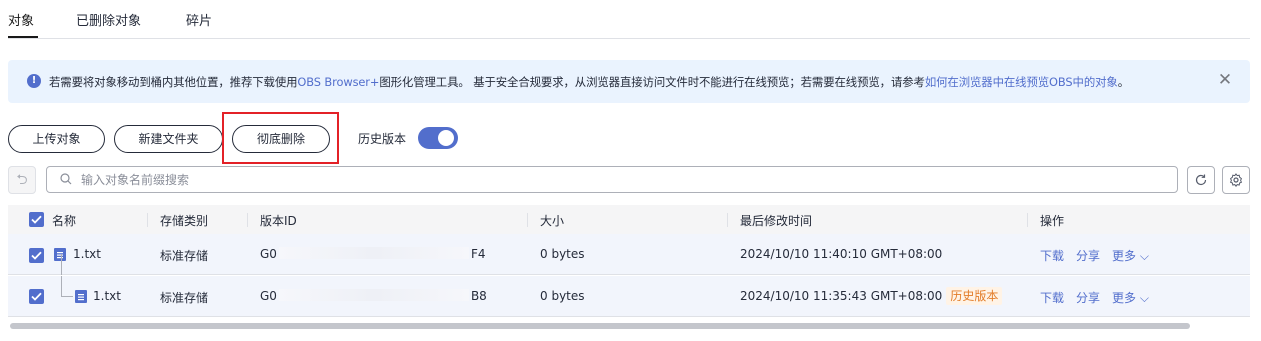 This screenshot has height=341, width=1261. I want to click on banner-text: 若需要将对象移动到桶内其他位置，推荐下载使用, so click(173, 82).